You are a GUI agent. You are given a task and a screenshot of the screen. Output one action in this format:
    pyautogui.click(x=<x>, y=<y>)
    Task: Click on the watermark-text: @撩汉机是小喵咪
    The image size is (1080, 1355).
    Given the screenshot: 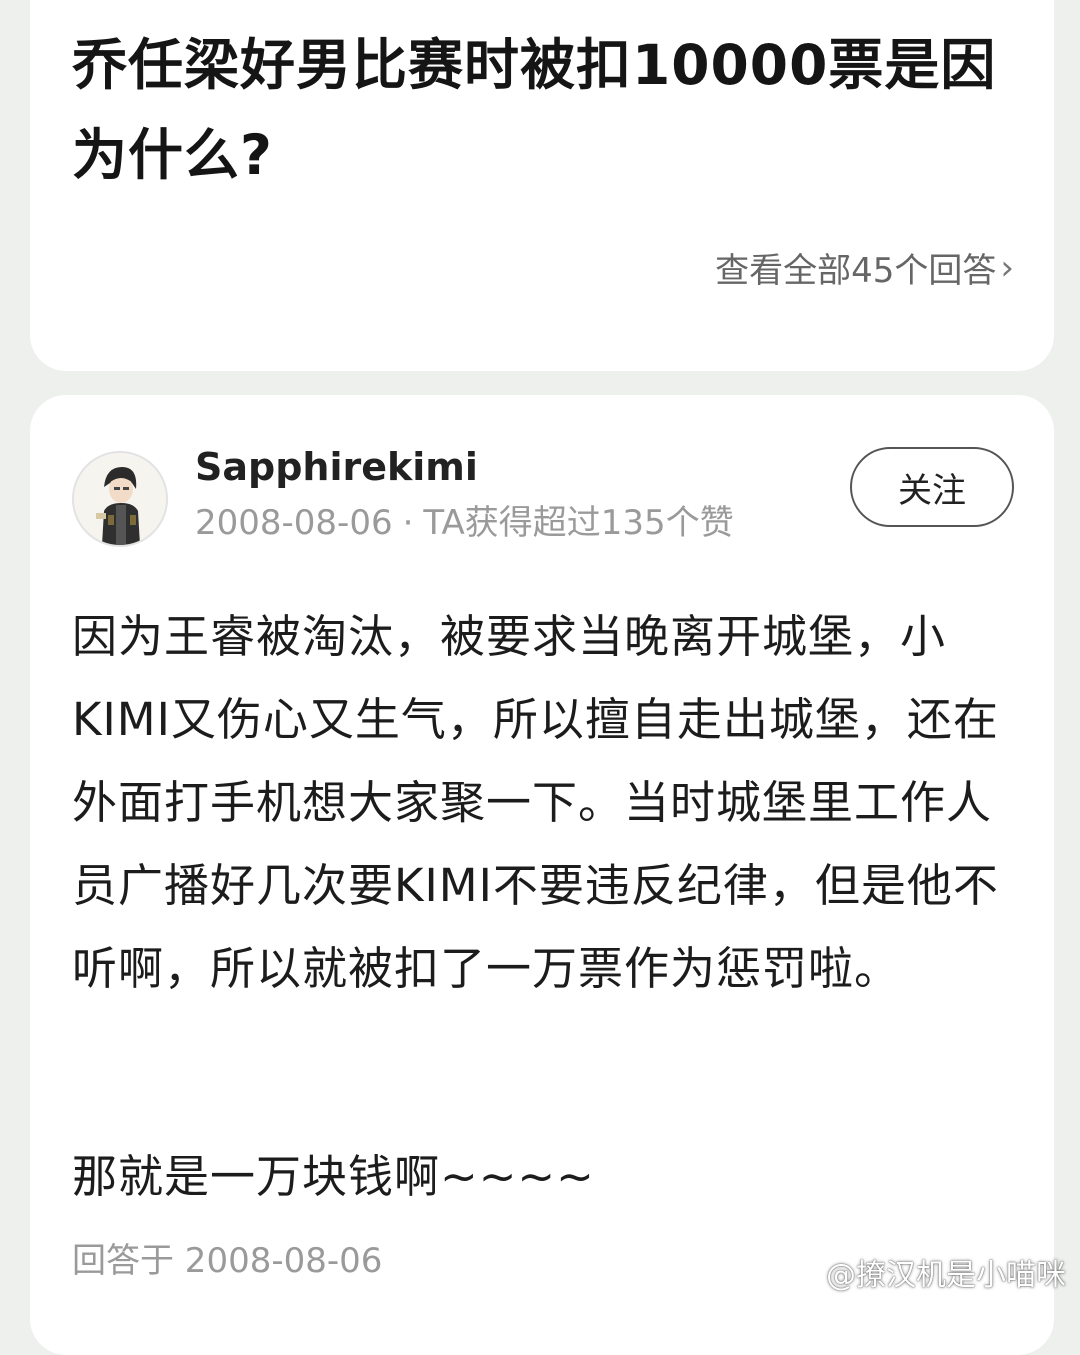 What is the action you would take?
    pyautogui.click(x=946, y=1275)
    